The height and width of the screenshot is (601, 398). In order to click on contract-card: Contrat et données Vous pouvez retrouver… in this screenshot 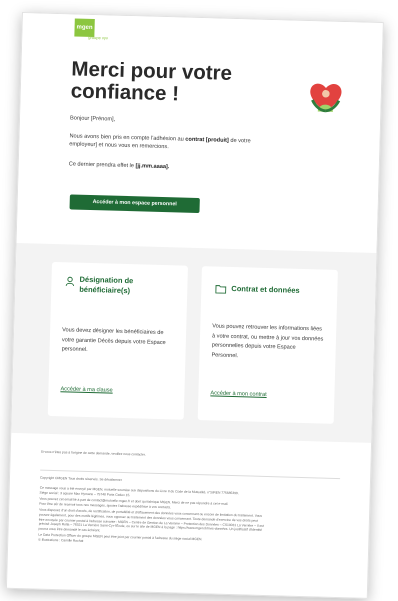, I will do `click(267, 345)`.